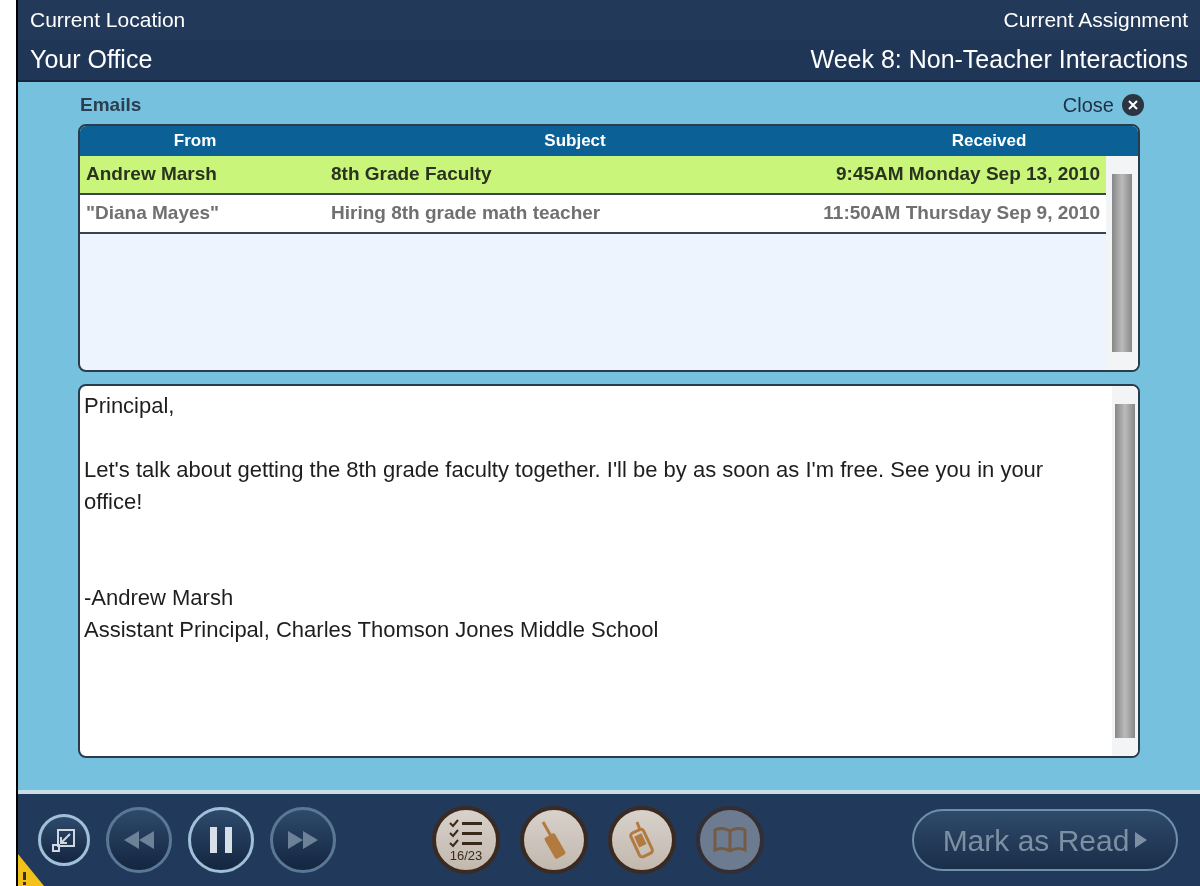 The width and height of the screenshot is (1200, 886). What do you see at coordinates (91, 60) in the screenshot?
I see `location-name: Your Office` at bounding box center [91, 60].